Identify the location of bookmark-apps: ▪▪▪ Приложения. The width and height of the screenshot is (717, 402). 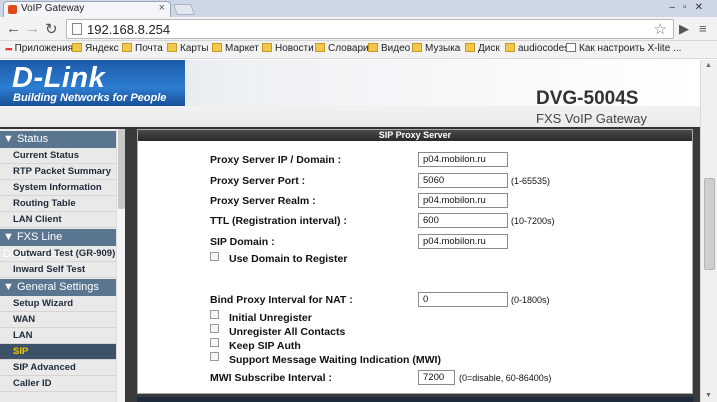
(39, 48).